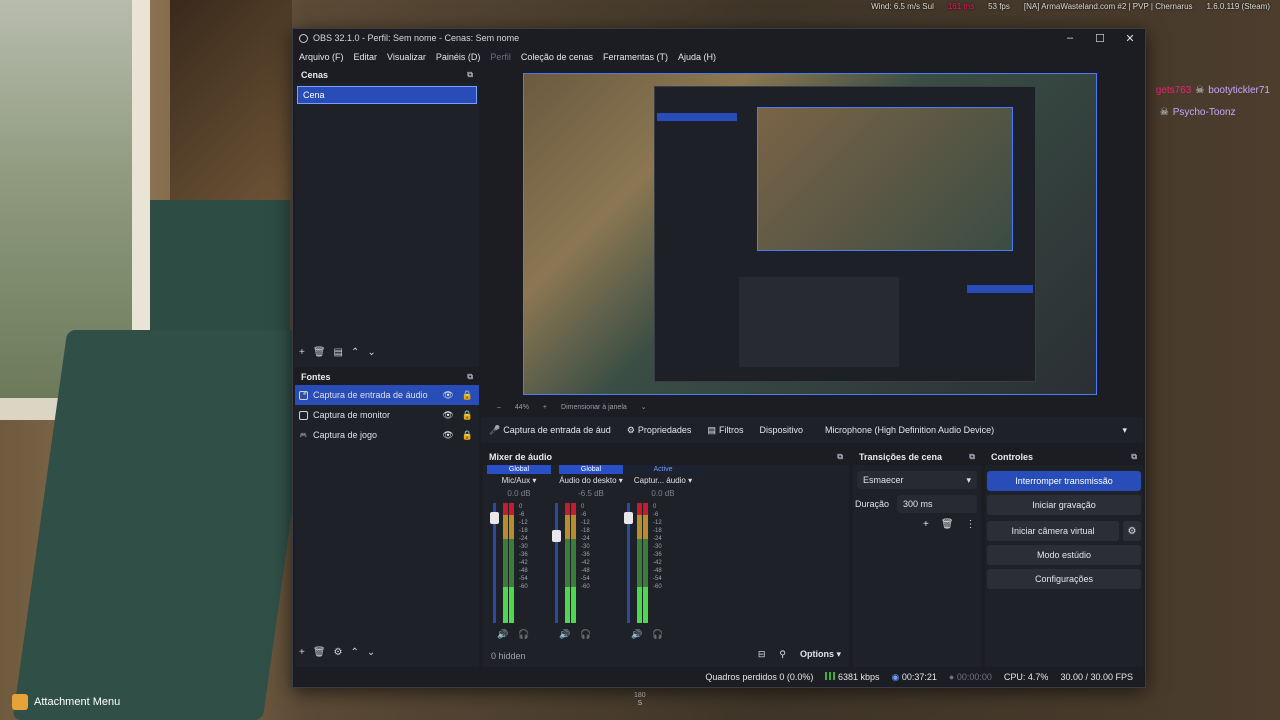  I want to click on start-recording-button: Iniciar gravação, so click(1064, 505).